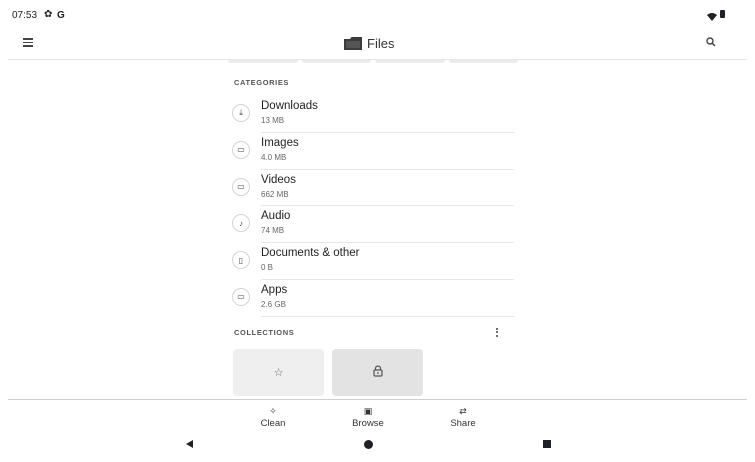 Image resolution: width=755 pixels, height=462 pixels. Describe the element at coordinates (189, 444) in the screenshot. I see `back-icon` at that location.